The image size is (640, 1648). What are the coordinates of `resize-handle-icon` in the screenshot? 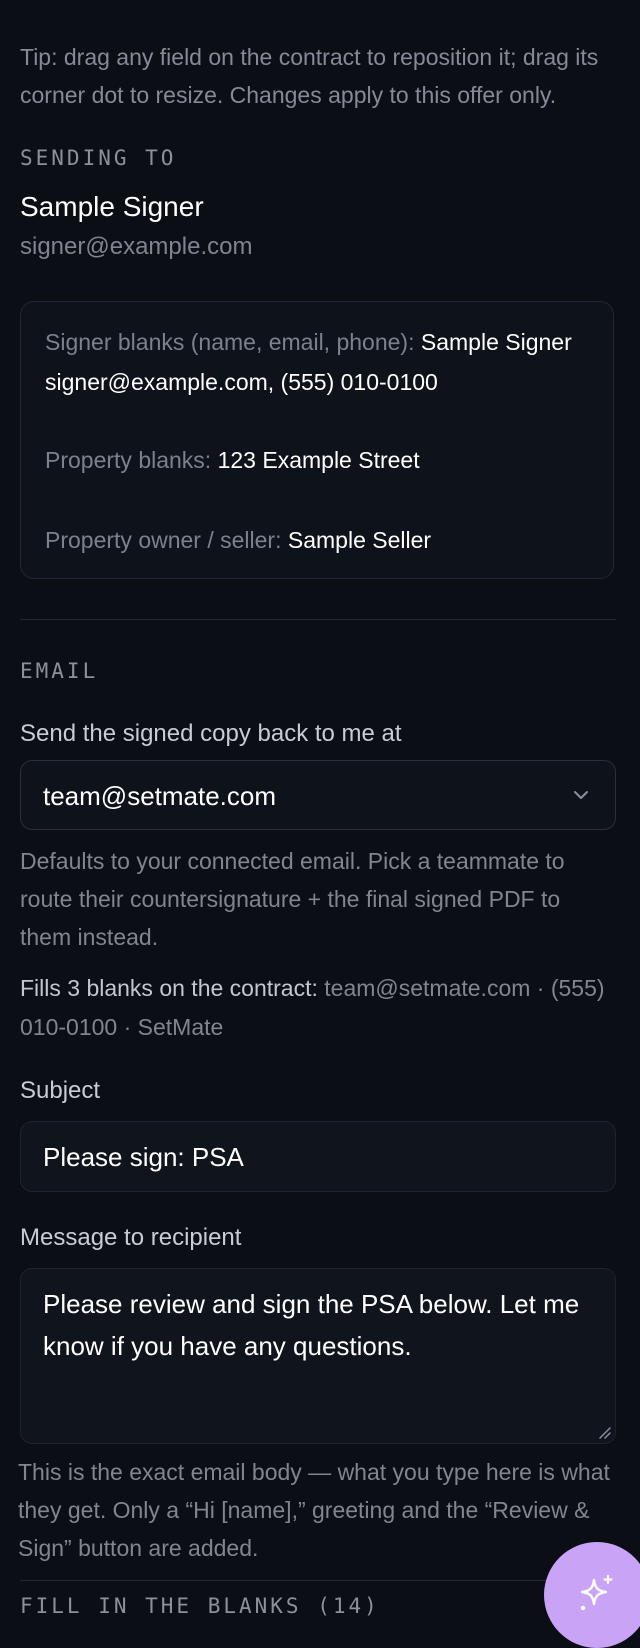 It's located at (604, 1432).